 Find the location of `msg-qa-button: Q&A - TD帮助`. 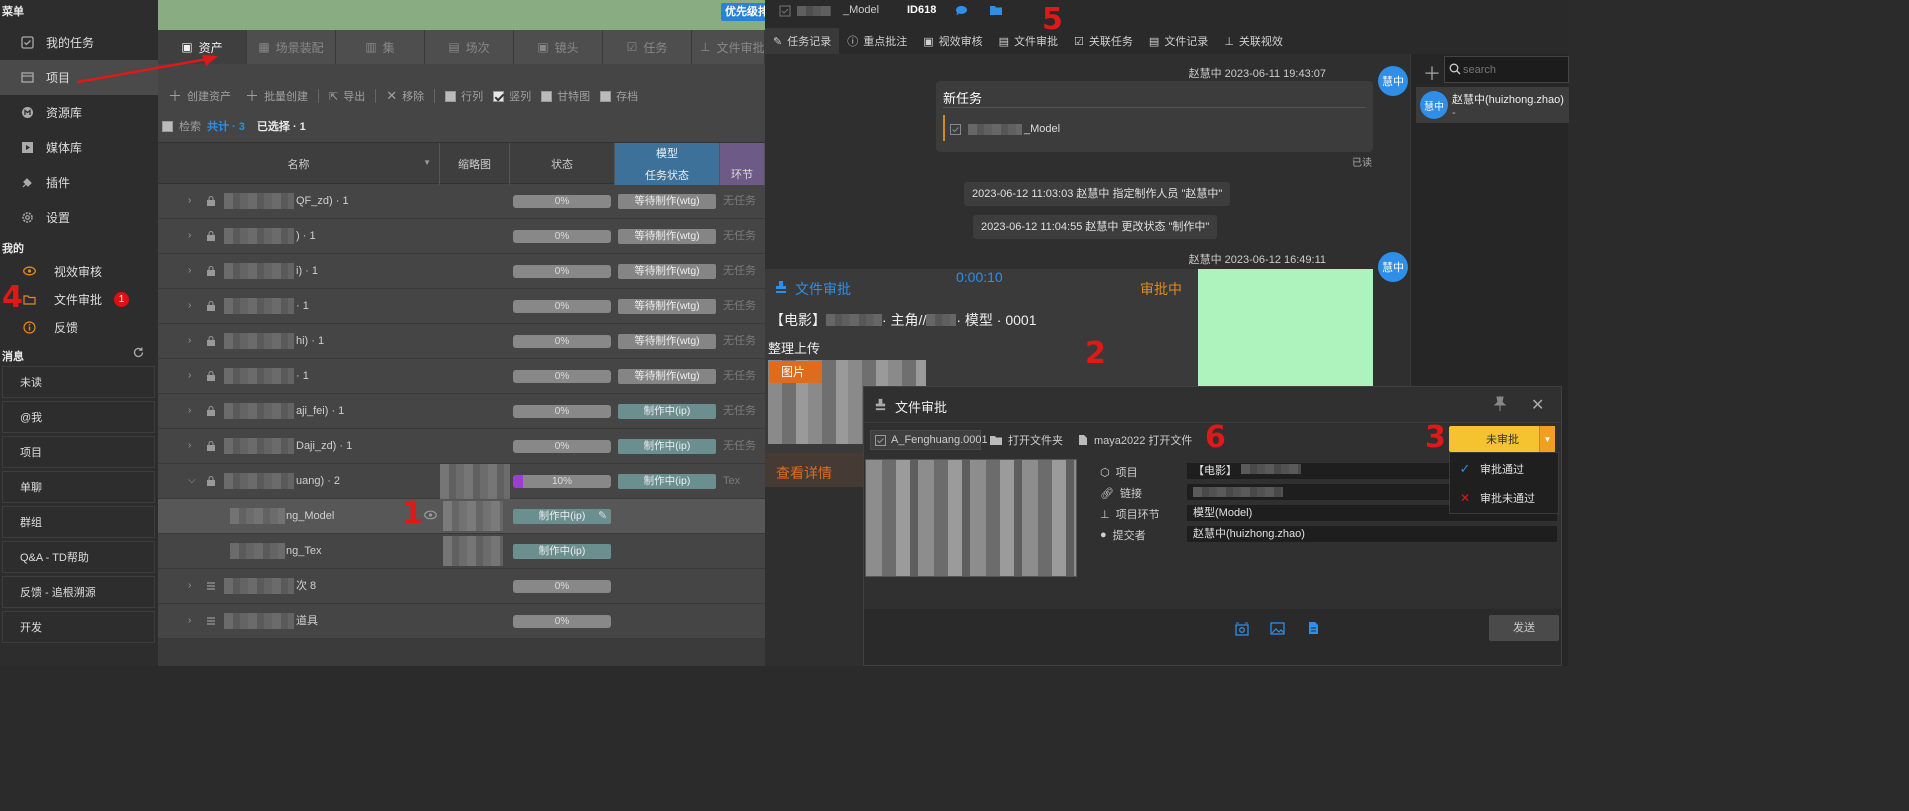

msg-qa-button: Q&A - TD帮助 is located at coordinates (78, 557).